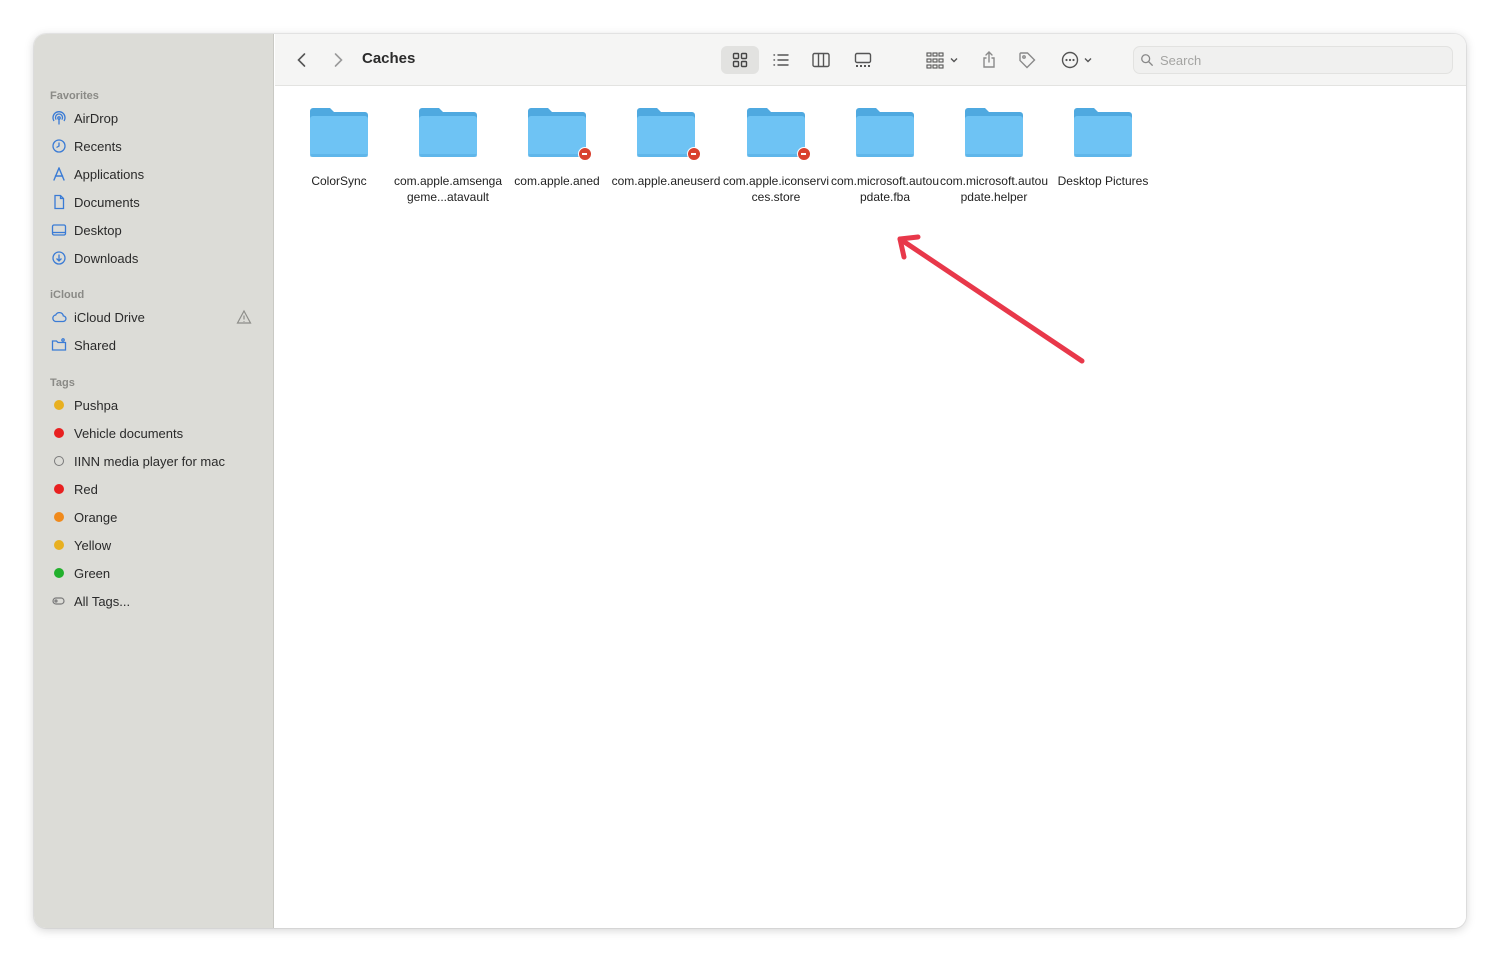 The height and width of the screenshot is (962, 1500). What do you see at coordinates (96, 118) in the screenshot?
I see `sidebar-item-label: AirDrop` at bounding box center [96, 118].